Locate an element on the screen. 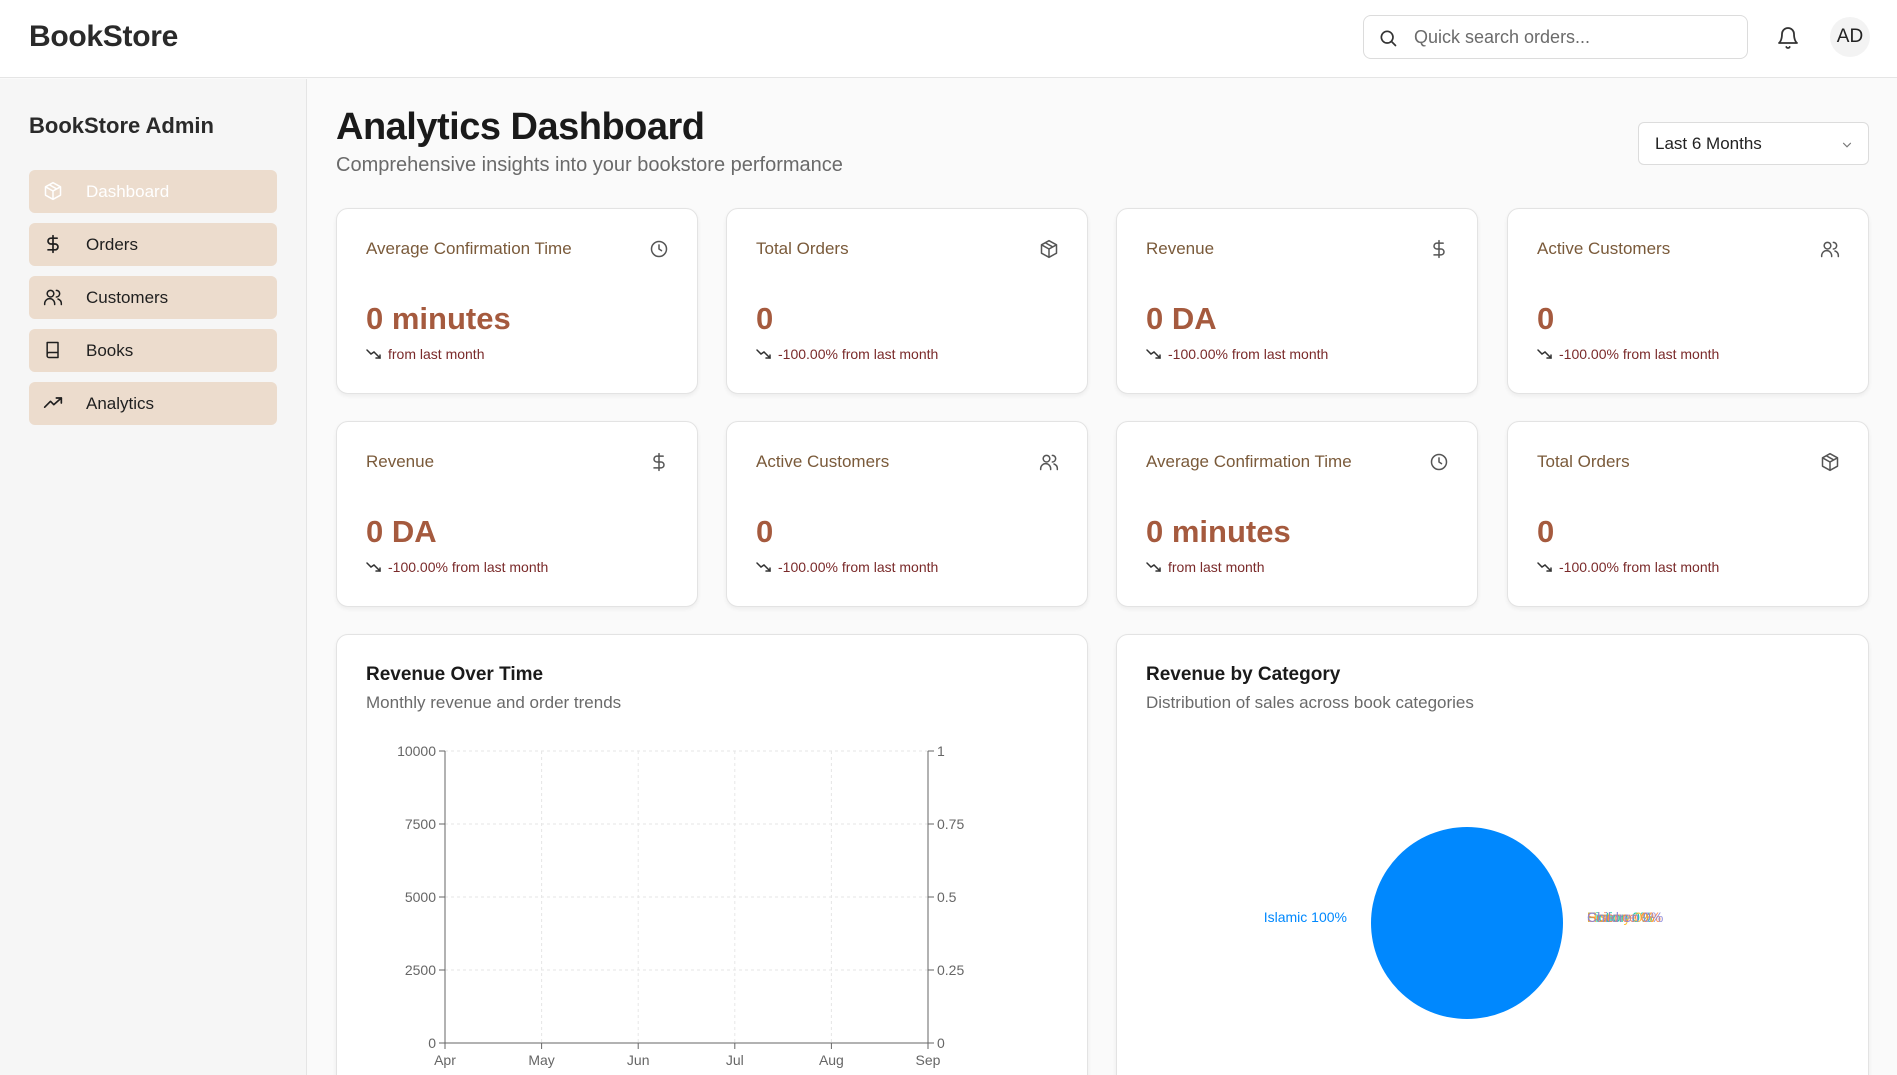  x-tick-label: May is located at coordinates (541, 1060).